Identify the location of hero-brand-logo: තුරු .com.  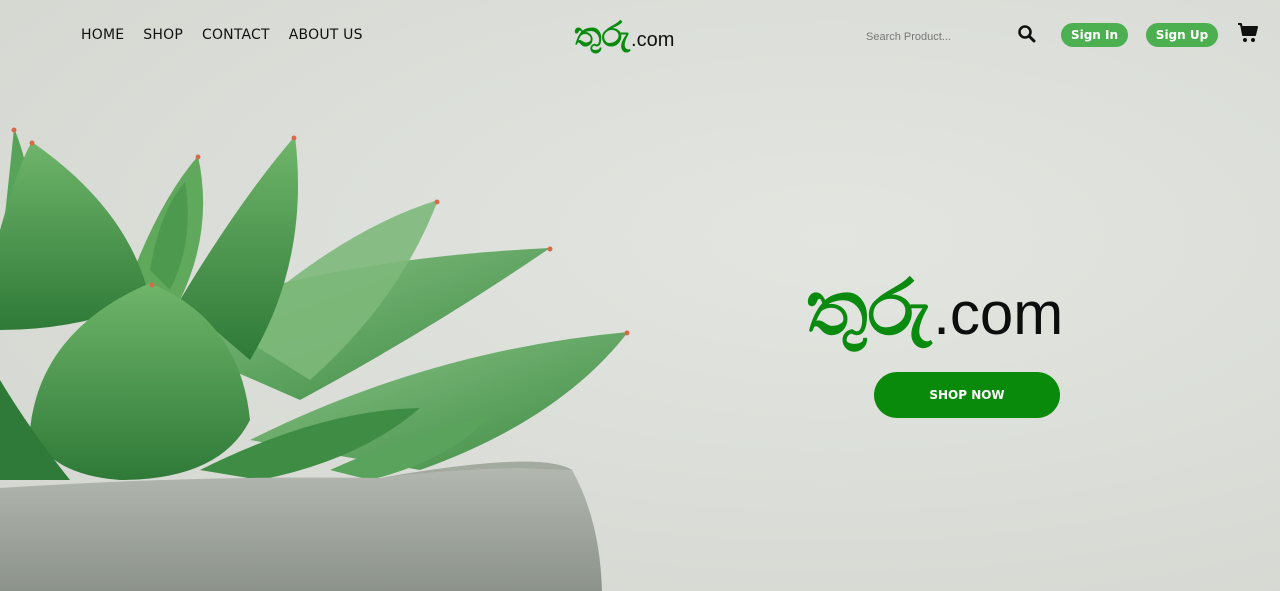
(934, 315).